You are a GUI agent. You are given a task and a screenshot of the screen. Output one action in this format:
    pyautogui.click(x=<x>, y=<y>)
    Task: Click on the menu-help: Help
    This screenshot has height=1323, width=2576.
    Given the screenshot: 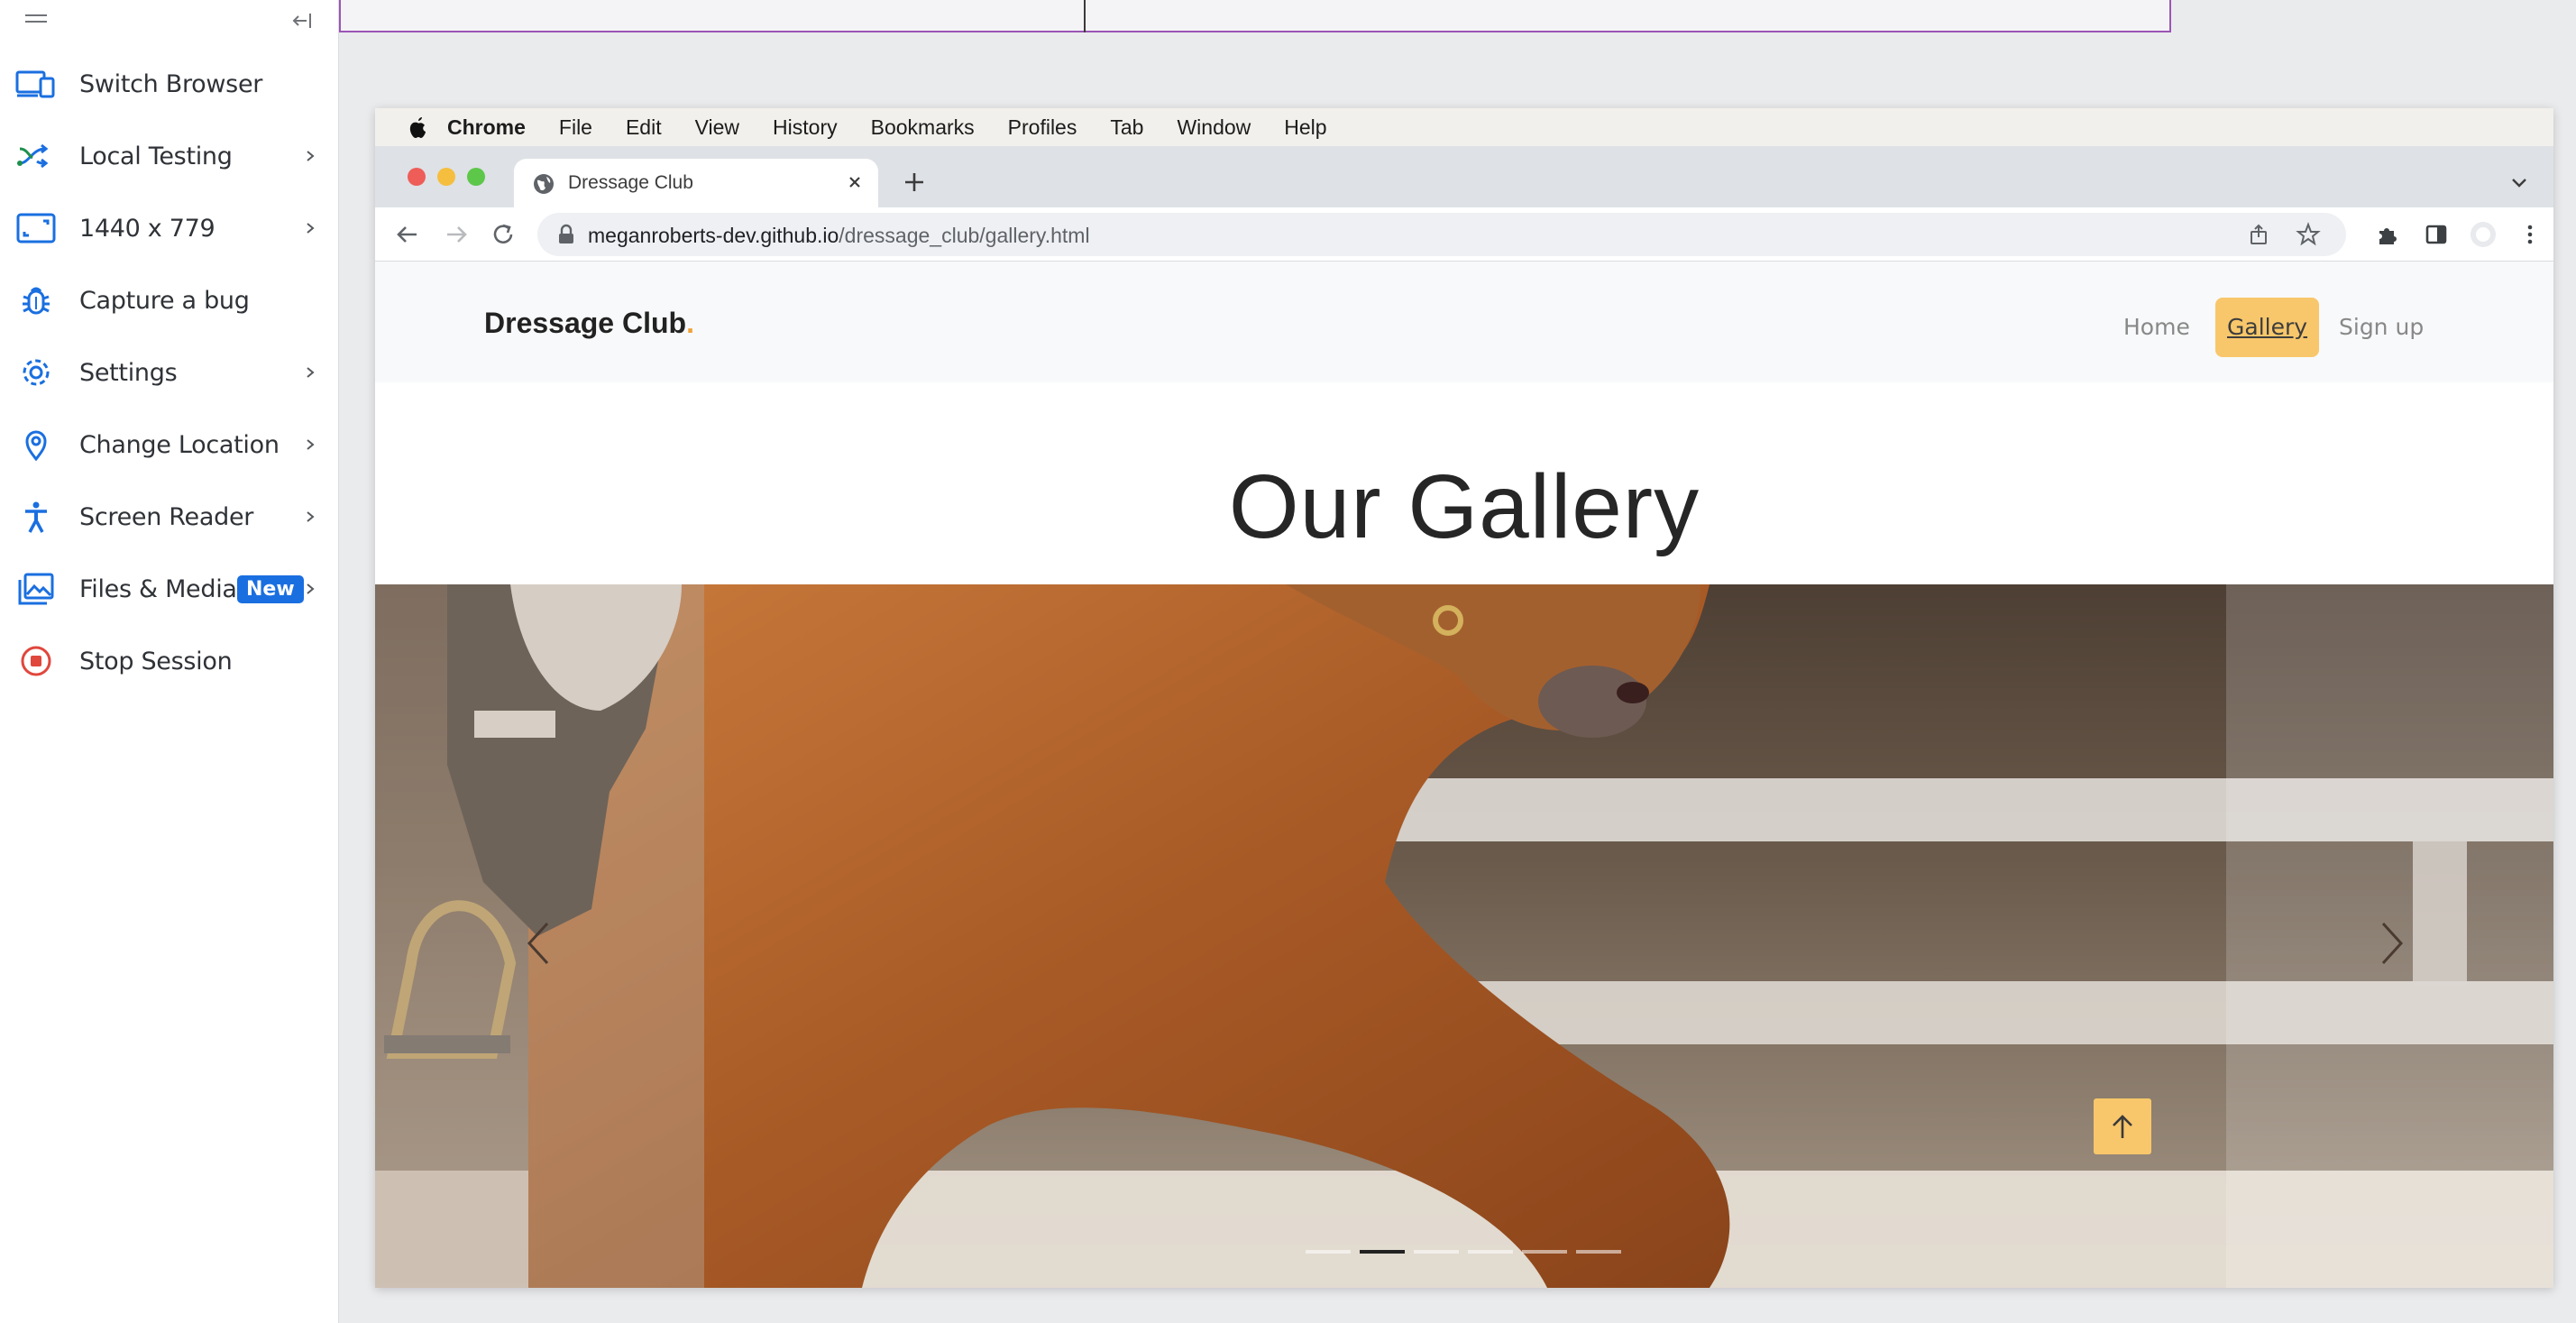 What is the action you would take?
    pyautogui.click(x=1305, y=127)
    